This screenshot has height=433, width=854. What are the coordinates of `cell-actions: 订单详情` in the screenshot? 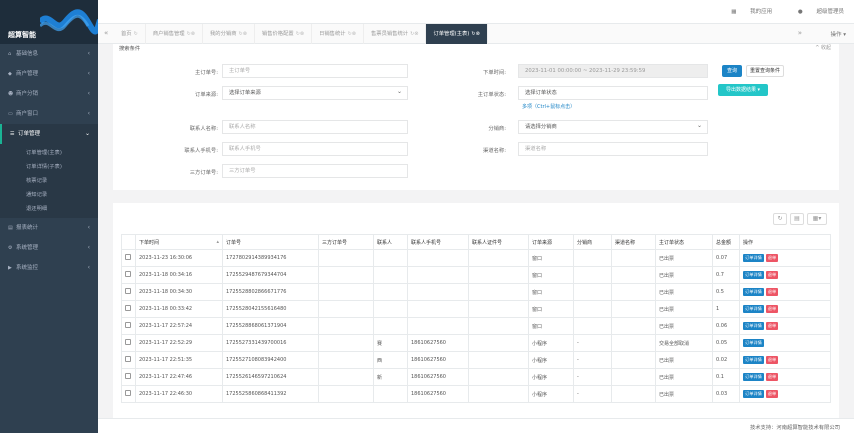 It's located at (785, 343).